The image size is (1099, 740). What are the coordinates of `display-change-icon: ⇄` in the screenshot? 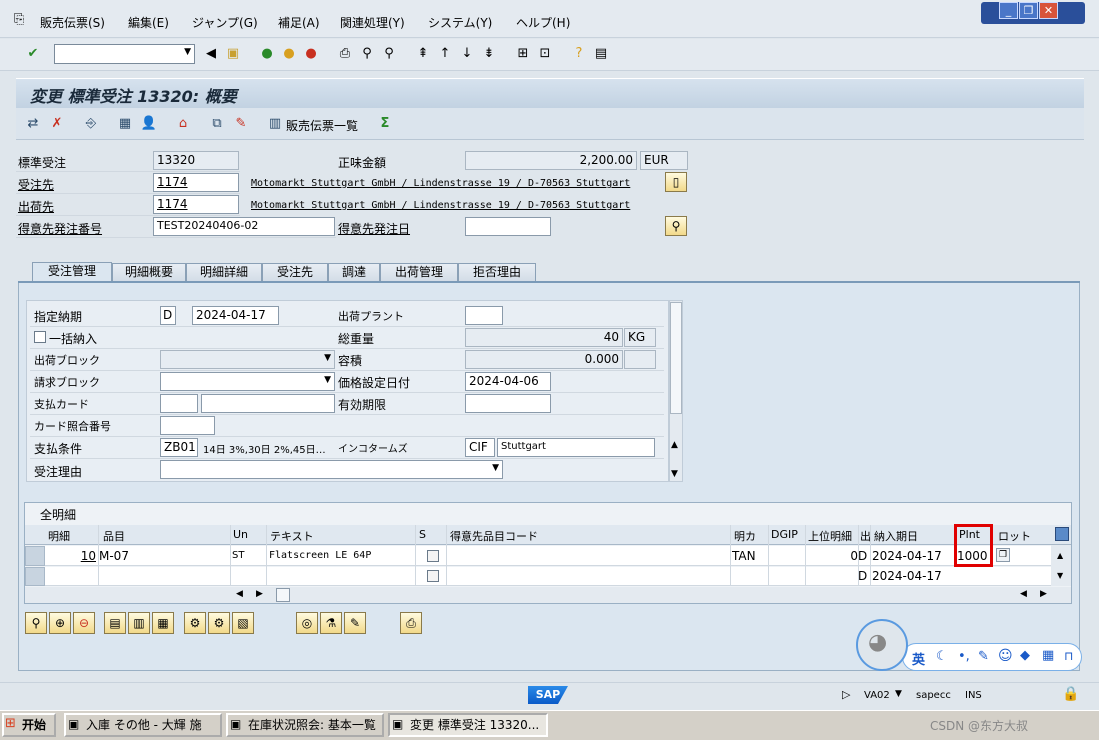 It's located at (33, 124).